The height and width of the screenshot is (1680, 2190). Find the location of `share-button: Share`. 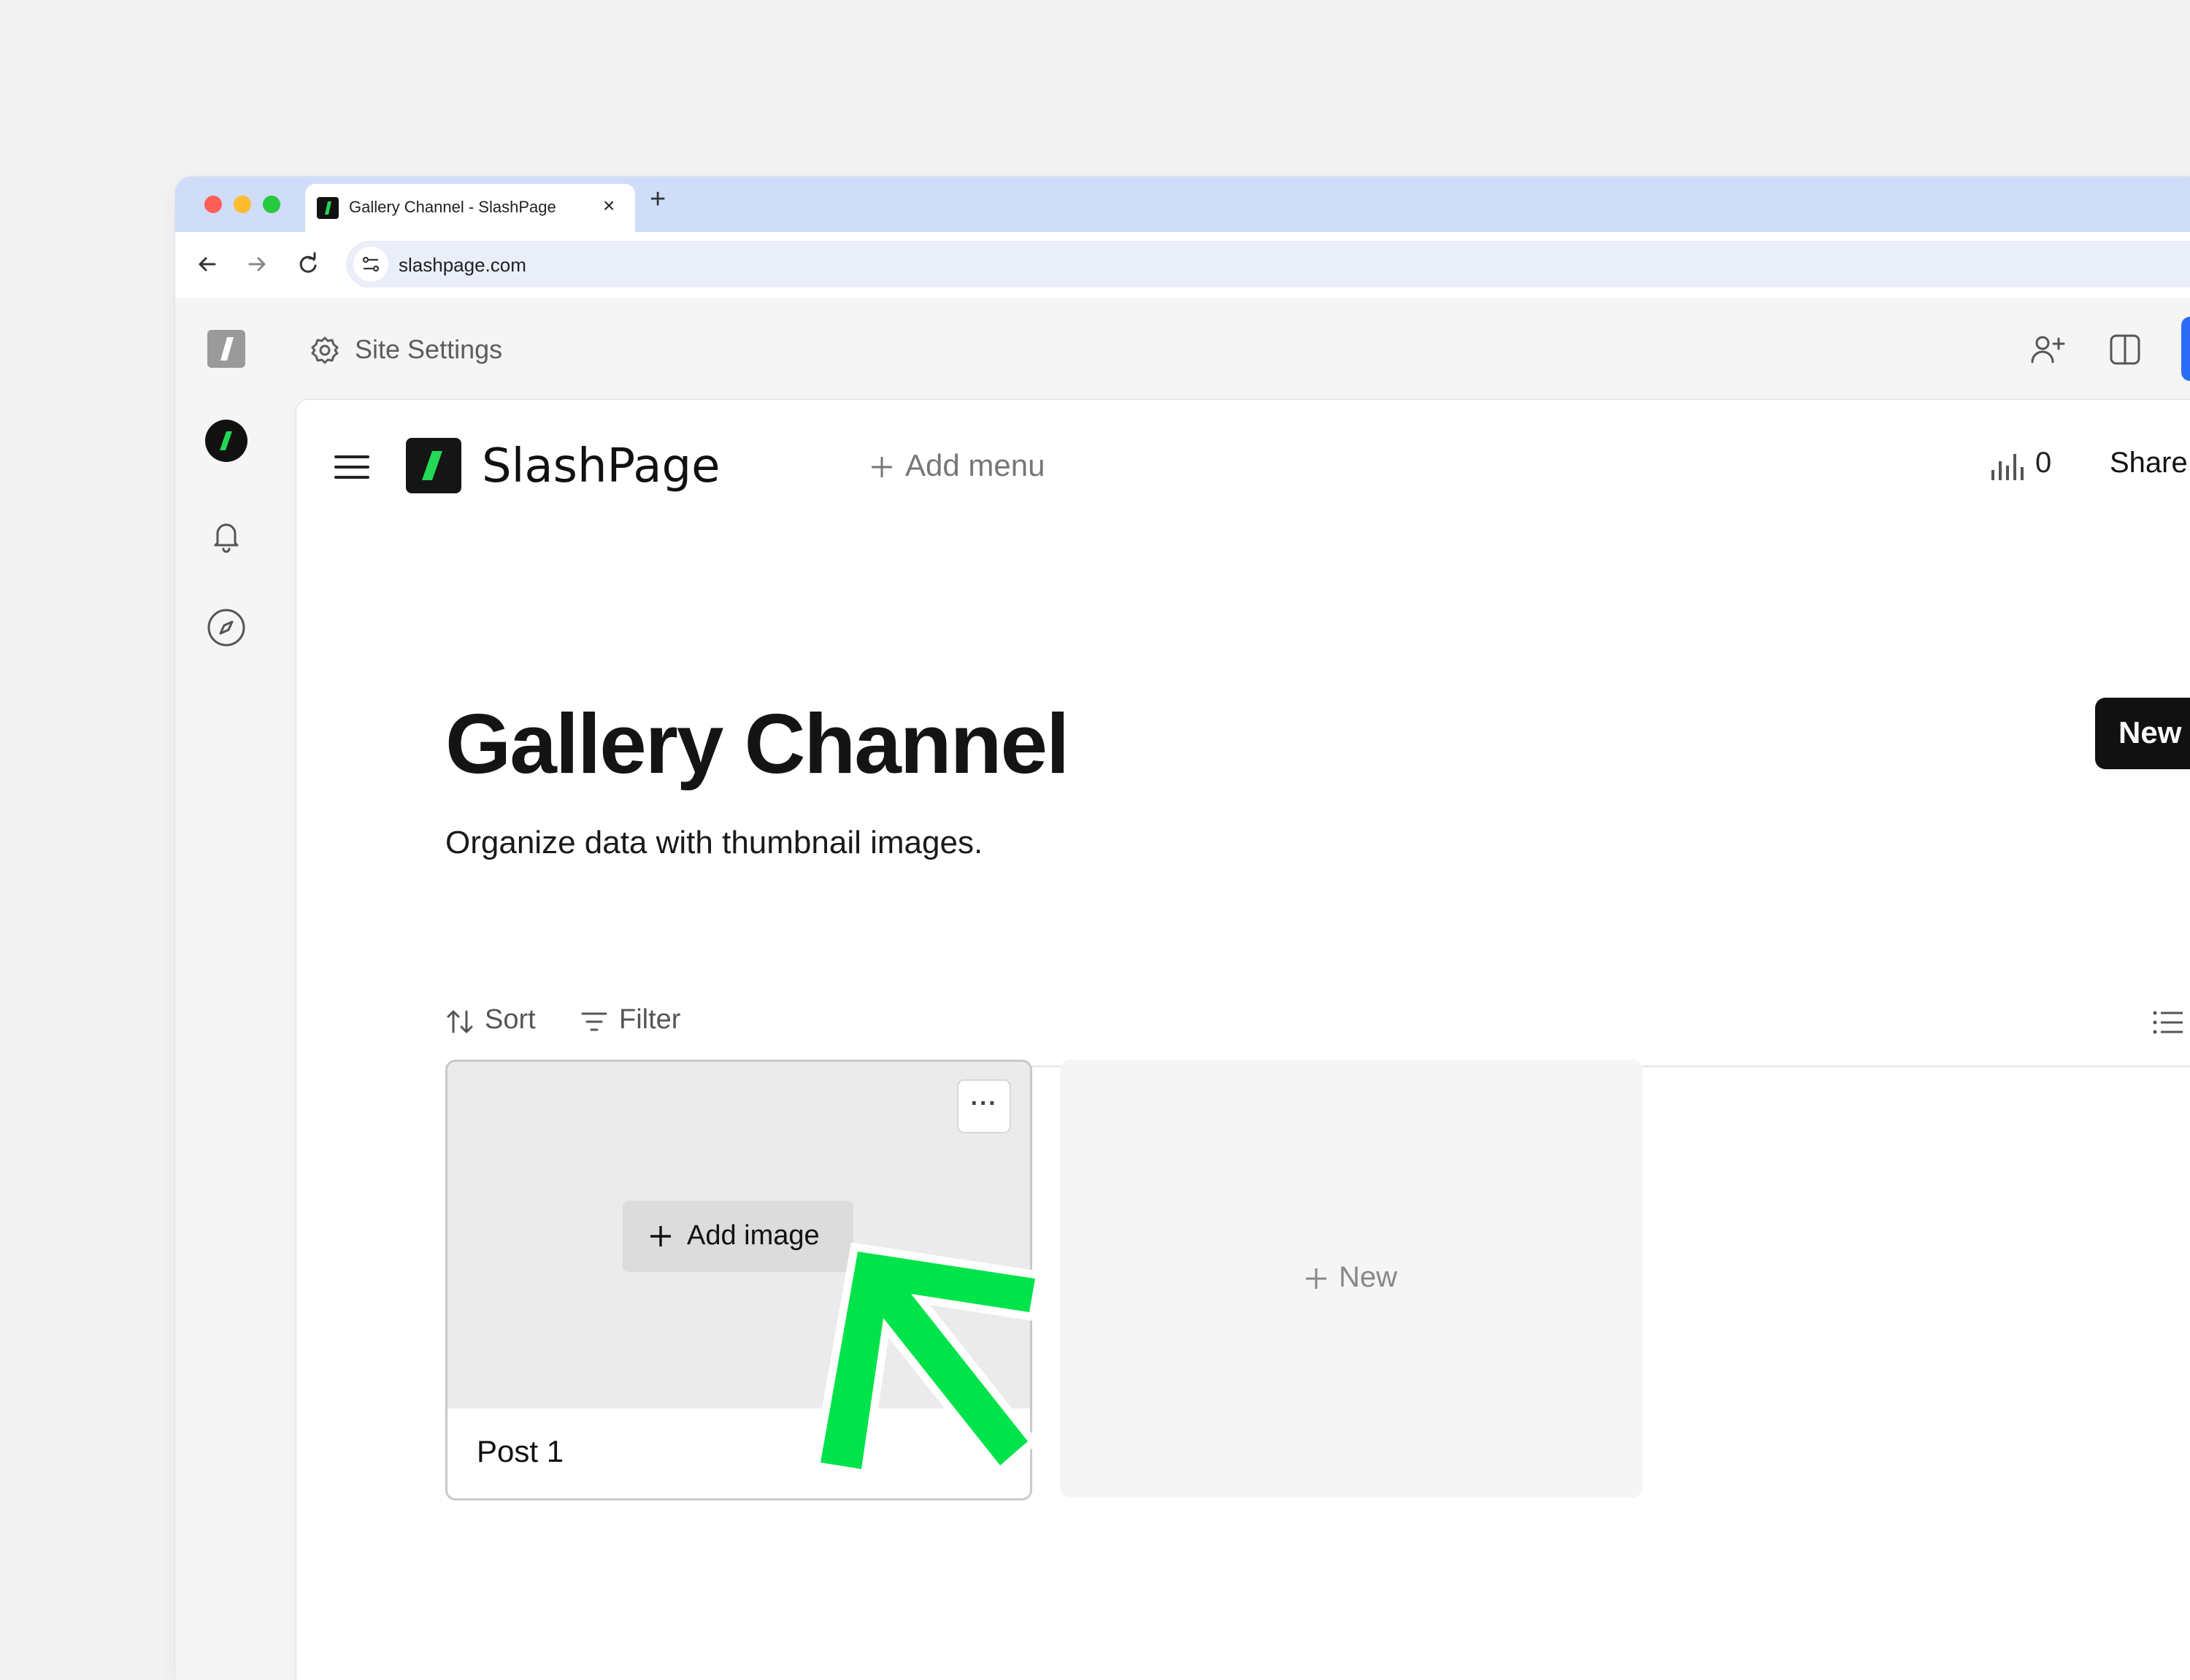

share-button: Share is located at coordinates (2149, 463).